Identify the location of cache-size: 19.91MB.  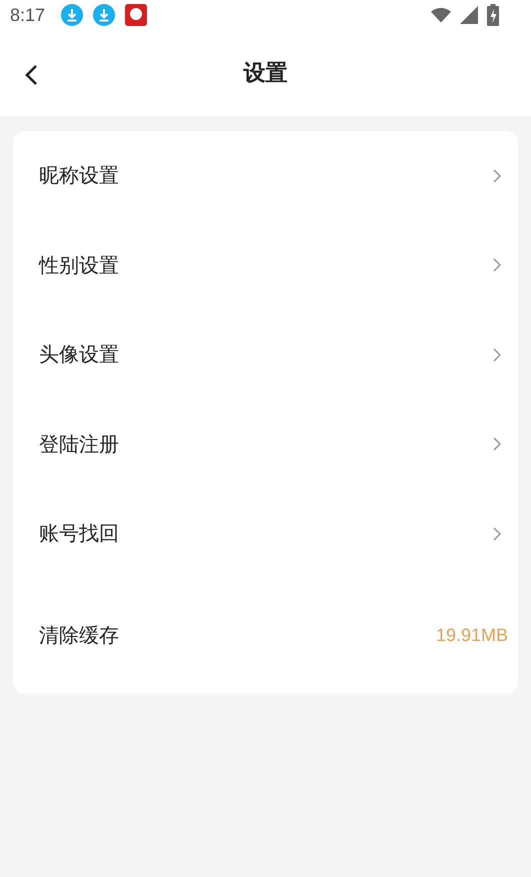
(472, 635).